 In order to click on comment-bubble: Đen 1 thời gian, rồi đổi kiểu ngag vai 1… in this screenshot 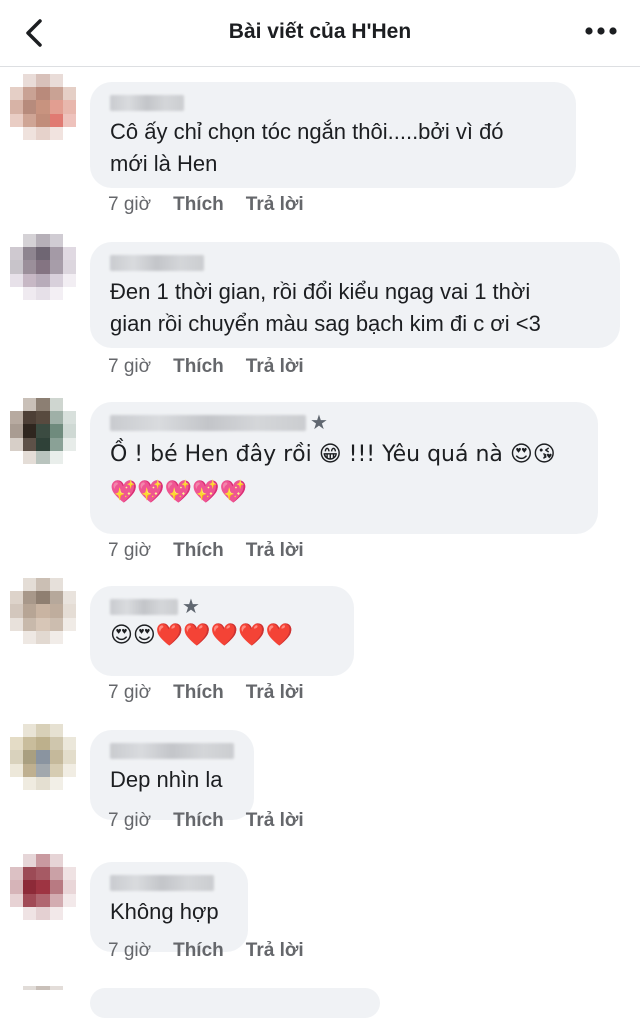, I will do `click(355, 295)`.